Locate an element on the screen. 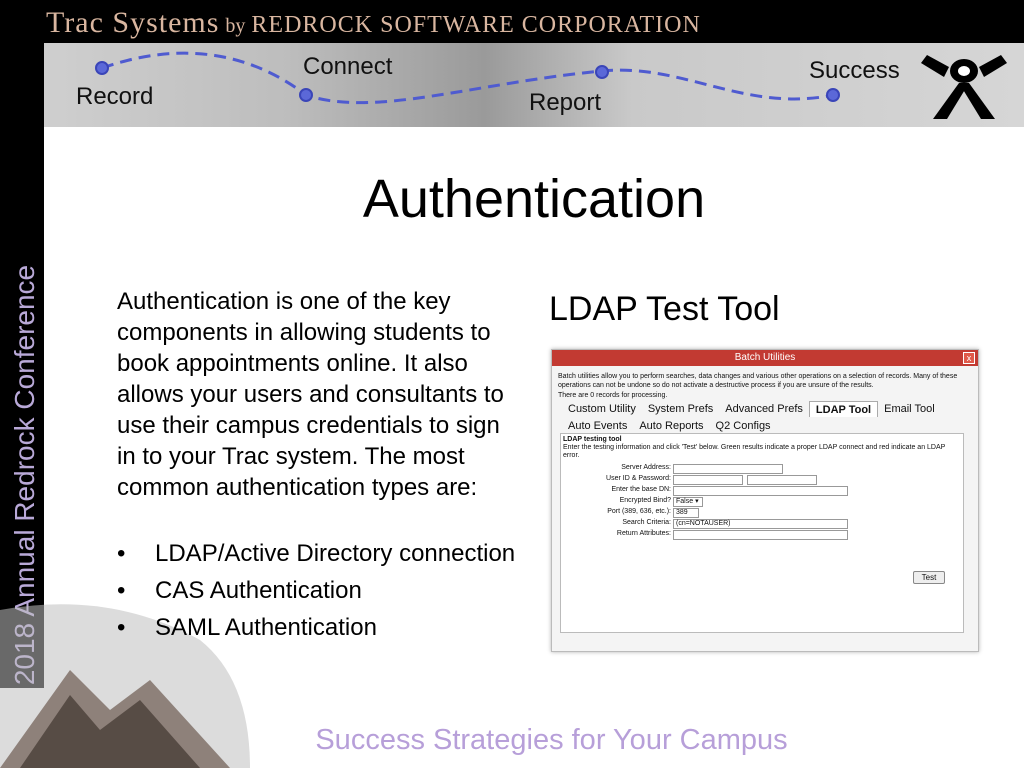 This screenshot has height=768, width=1024. banner-label-success: Success is located at coordinates (854, 70).